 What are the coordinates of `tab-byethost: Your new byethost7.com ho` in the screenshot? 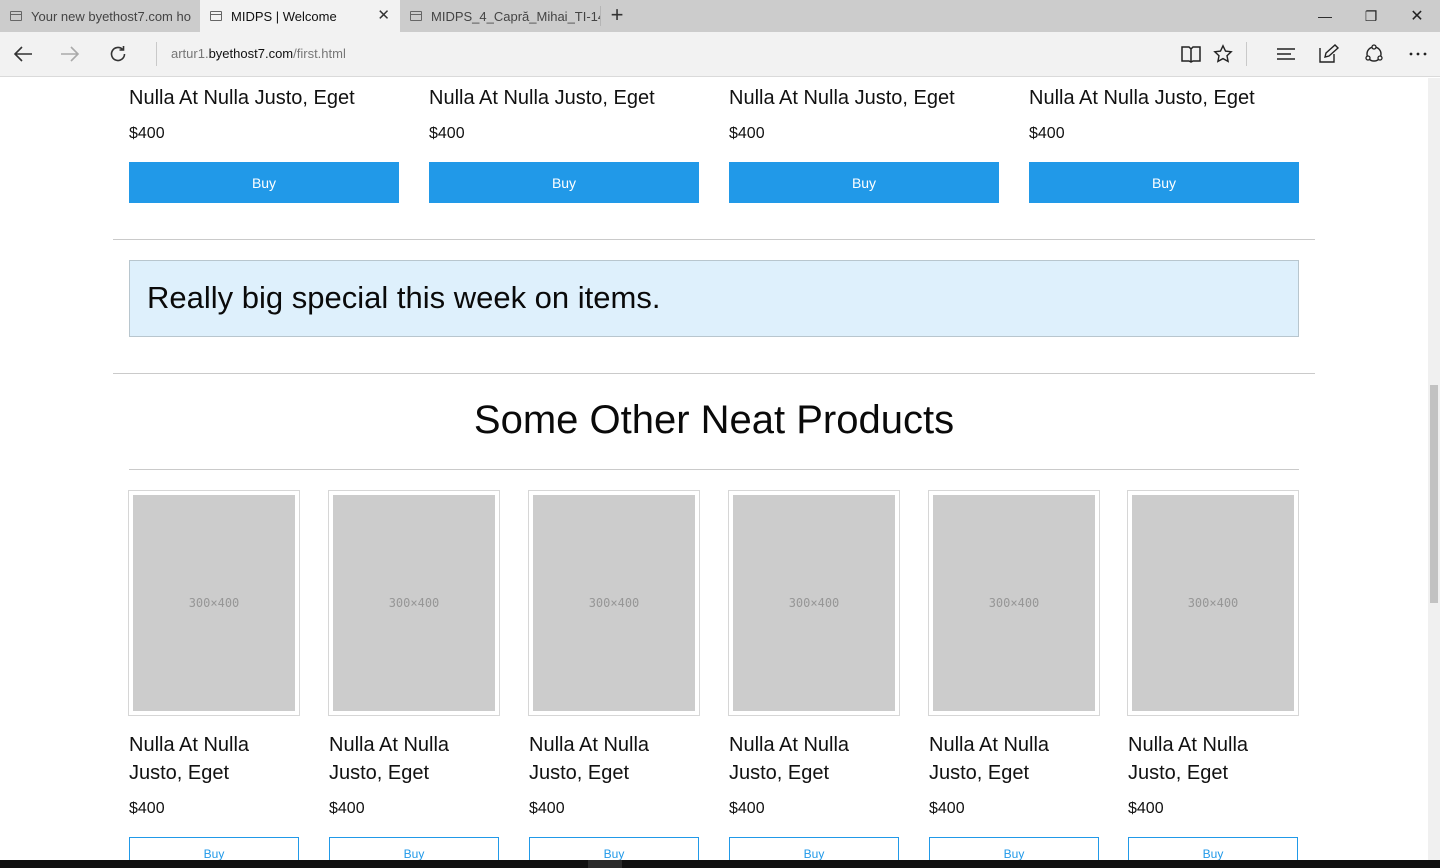 It's located at (100, 16).